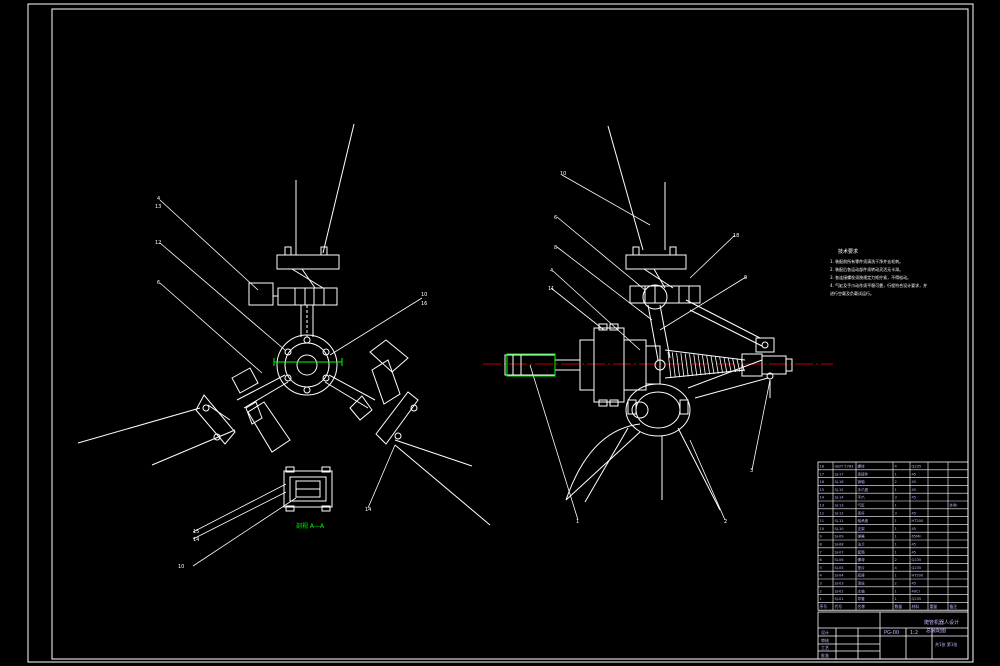 This screenshot has width=1000, height=666. Describe the element at coordinates (839, 552) in the screenshot. I see `bom-cell: SJ-07` at that location.